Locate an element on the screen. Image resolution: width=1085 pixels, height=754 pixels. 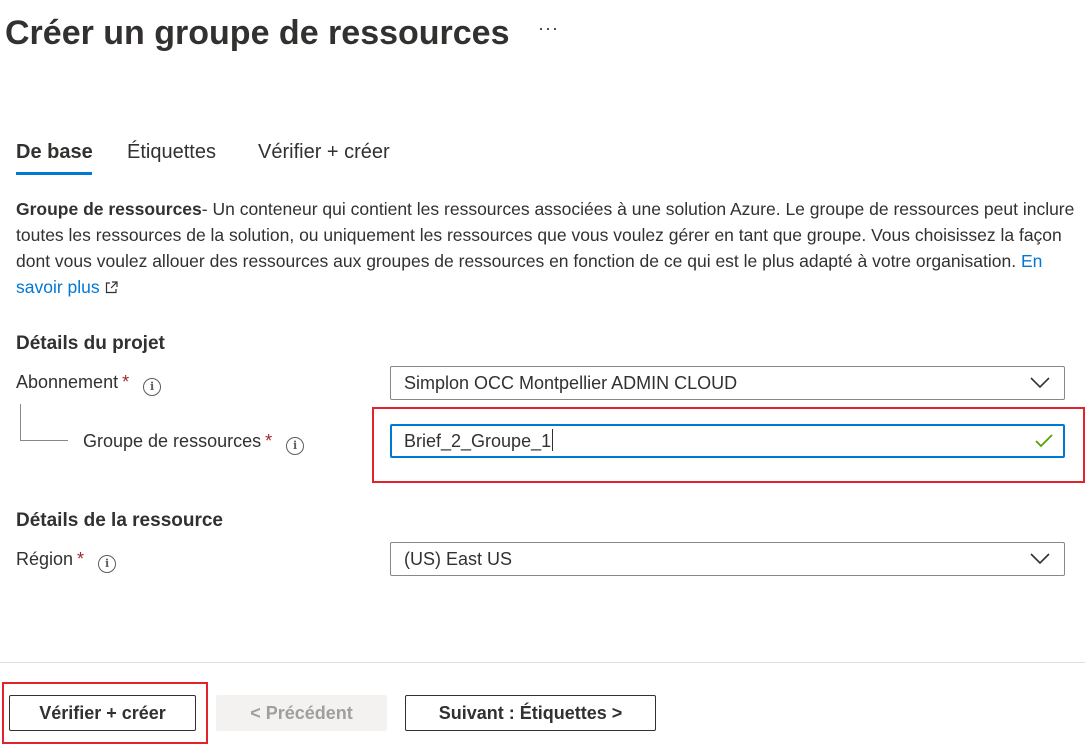
subscription-label: Abonnement * i is located at coordinates (89, 384).